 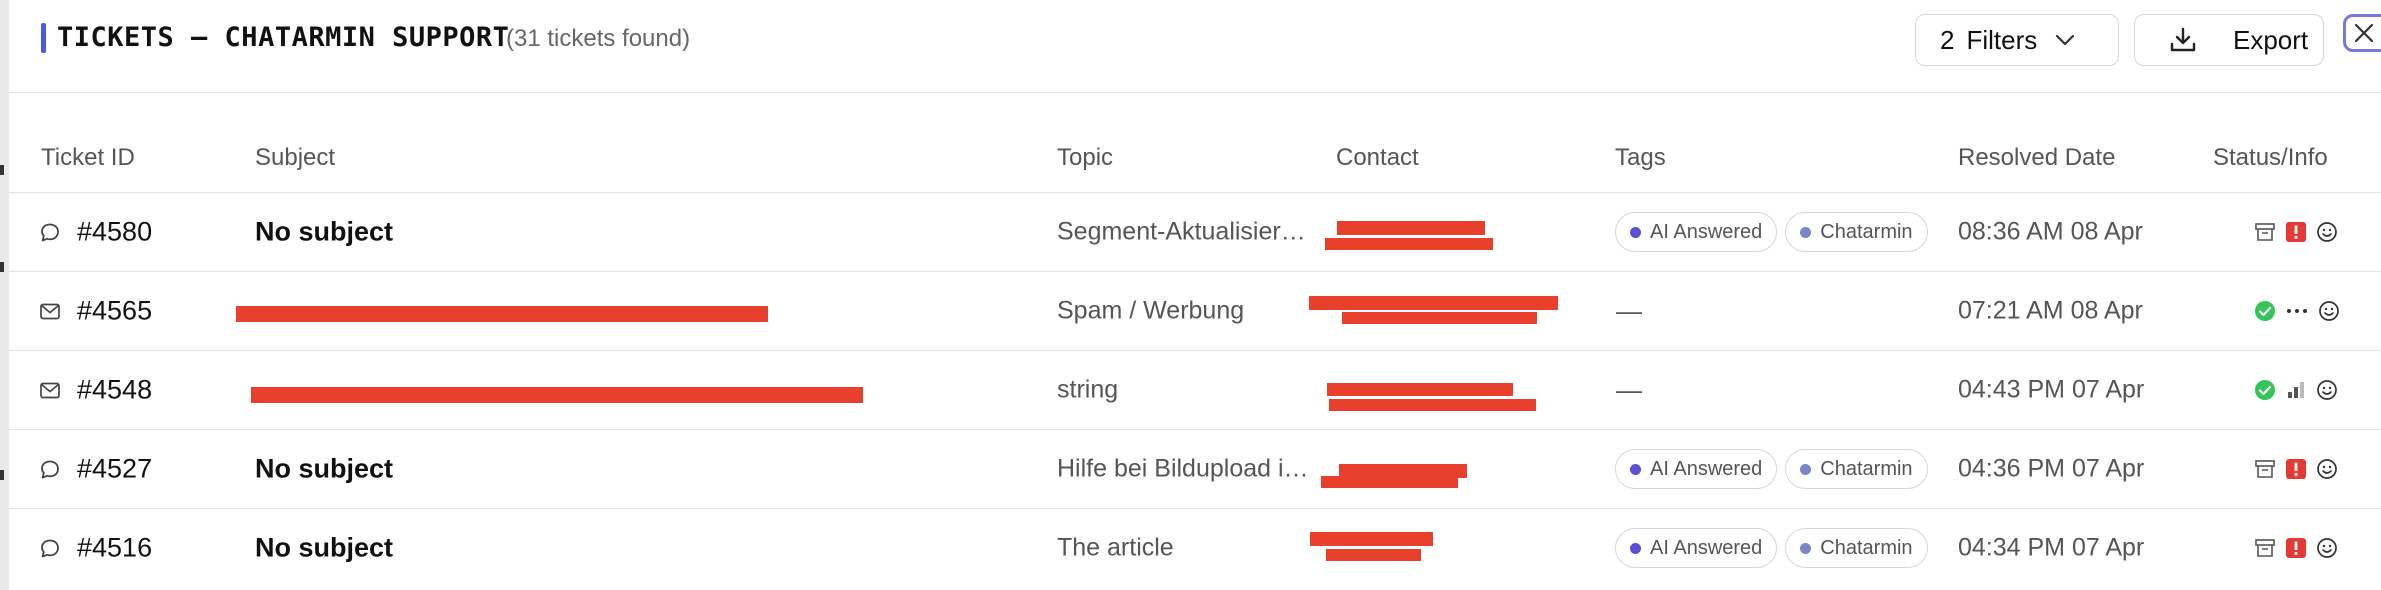 I want to click on ticket-id-cell: #4580, so click(x=95, y=232).